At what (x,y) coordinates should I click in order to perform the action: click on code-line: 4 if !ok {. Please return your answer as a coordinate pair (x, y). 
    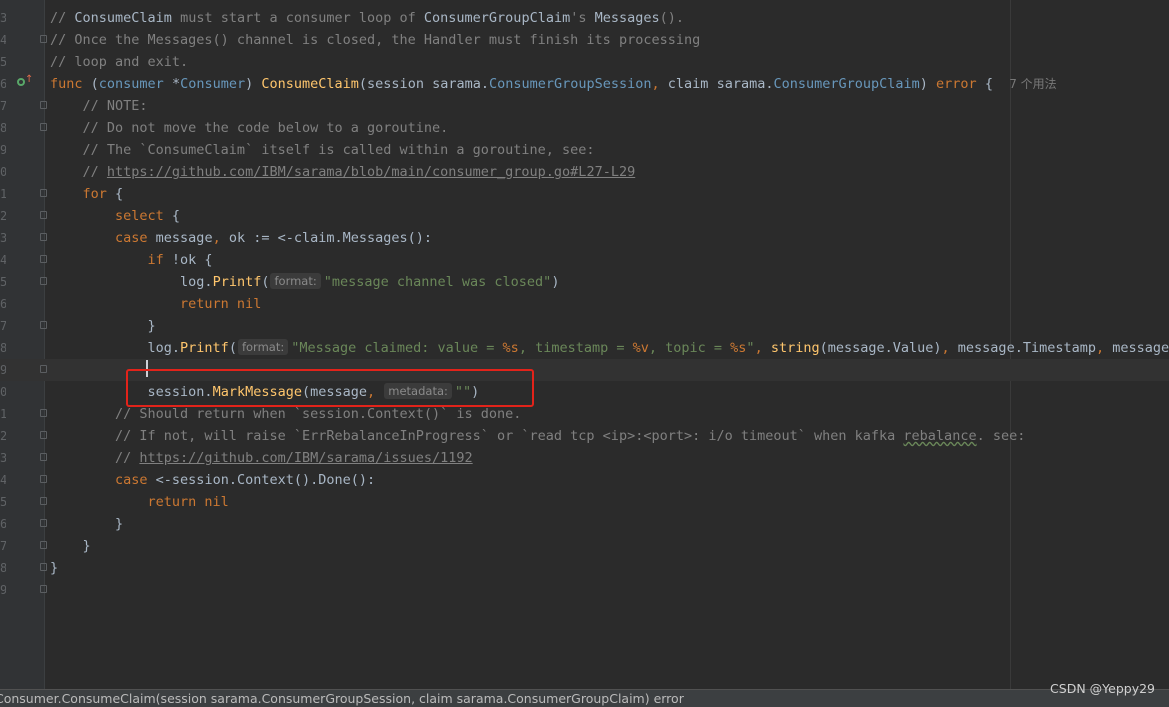
    Looking at the image, I should click on (584, 260).